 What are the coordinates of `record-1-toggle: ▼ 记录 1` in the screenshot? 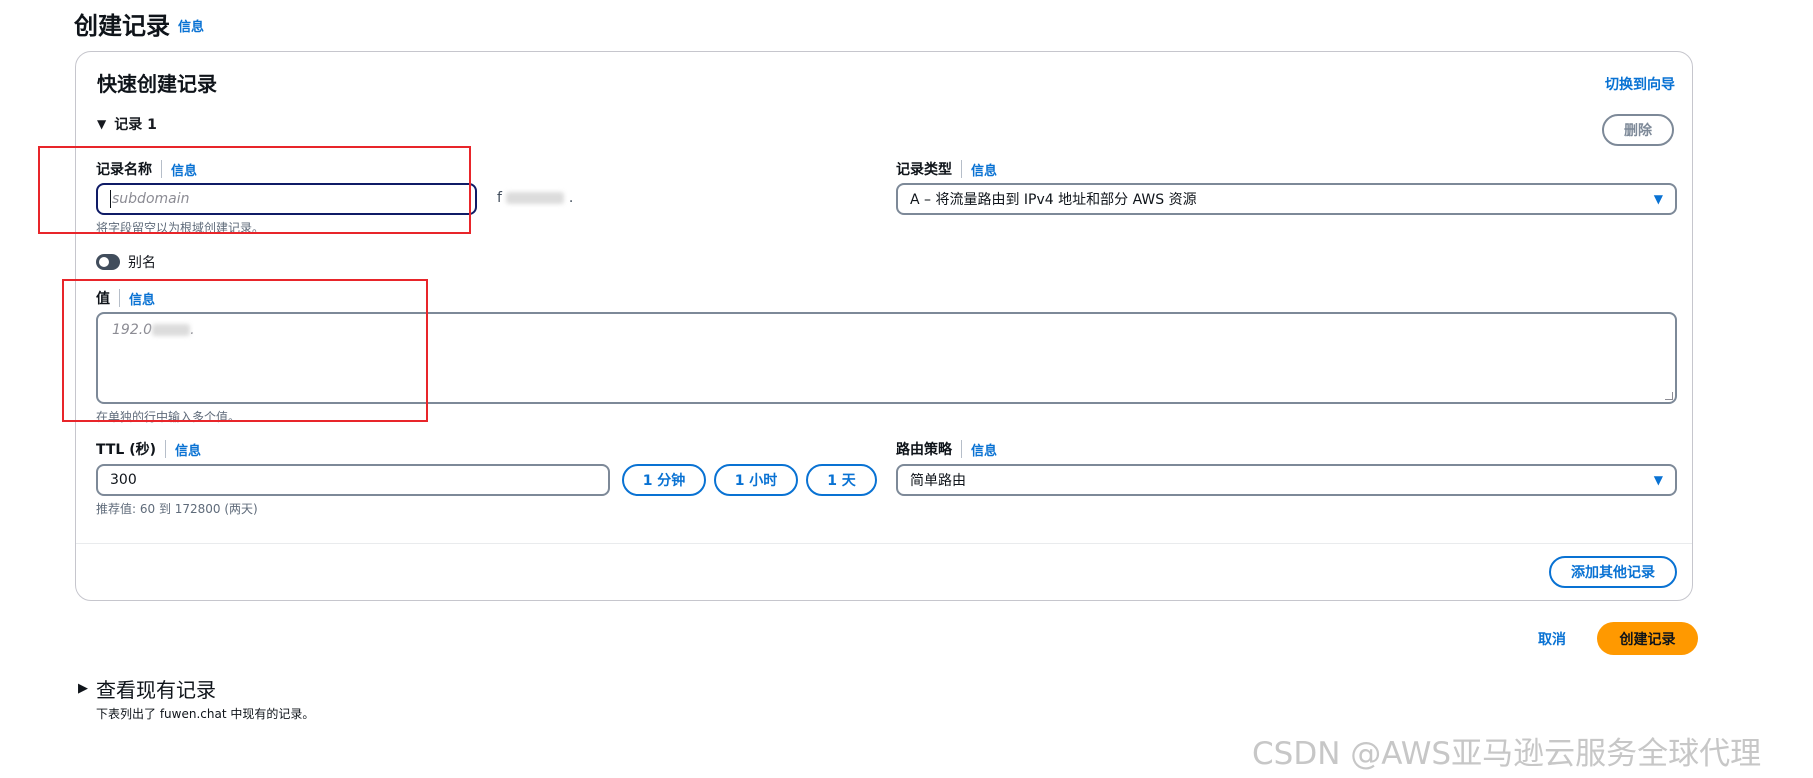 It's located at (127, 124).